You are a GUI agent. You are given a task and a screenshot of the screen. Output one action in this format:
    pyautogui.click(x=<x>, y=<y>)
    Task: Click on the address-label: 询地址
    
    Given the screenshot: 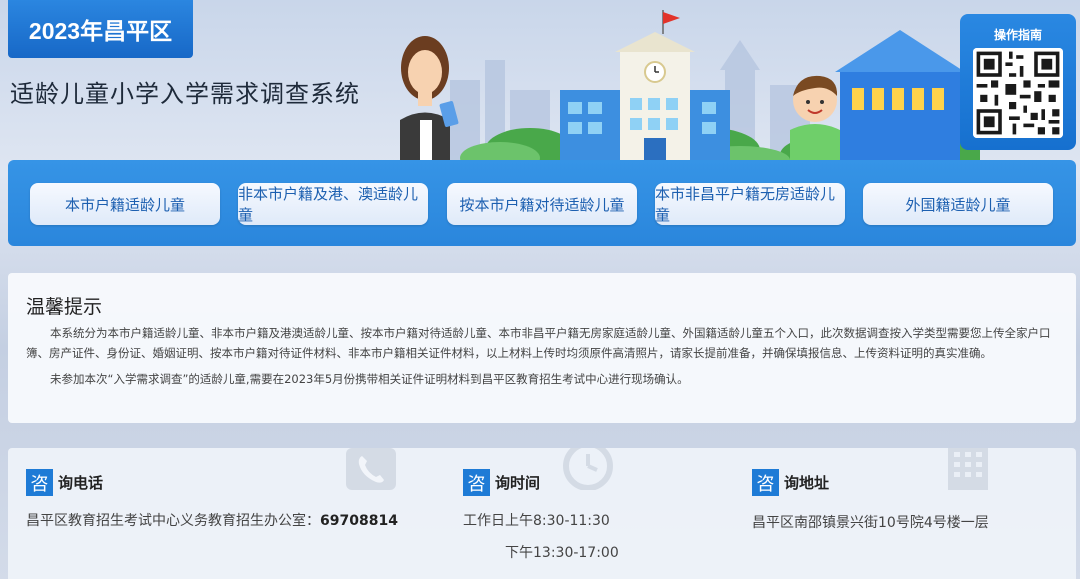 What is the action you would take?
    pyautogui.click(x=807, y=483)
    